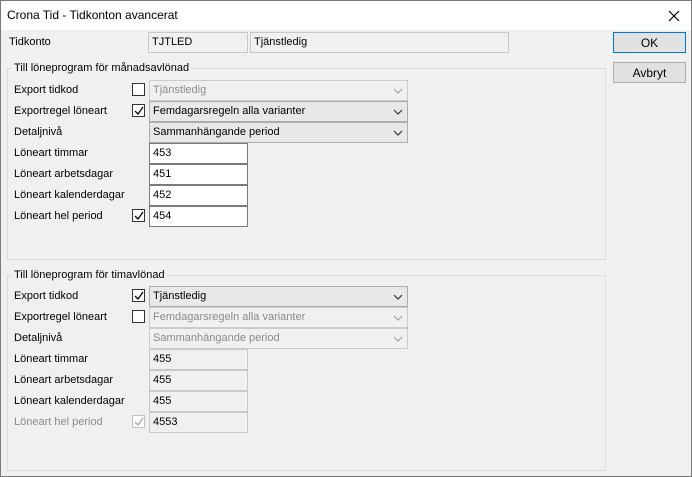 This screenshot has width=692, height=477. I want to click on monthly-helperiod-checkbox, so click(138, 215).